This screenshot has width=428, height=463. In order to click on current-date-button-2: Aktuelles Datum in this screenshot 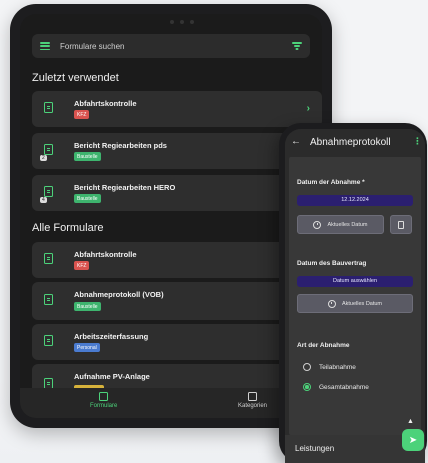, I will do `click(355, 303)`.